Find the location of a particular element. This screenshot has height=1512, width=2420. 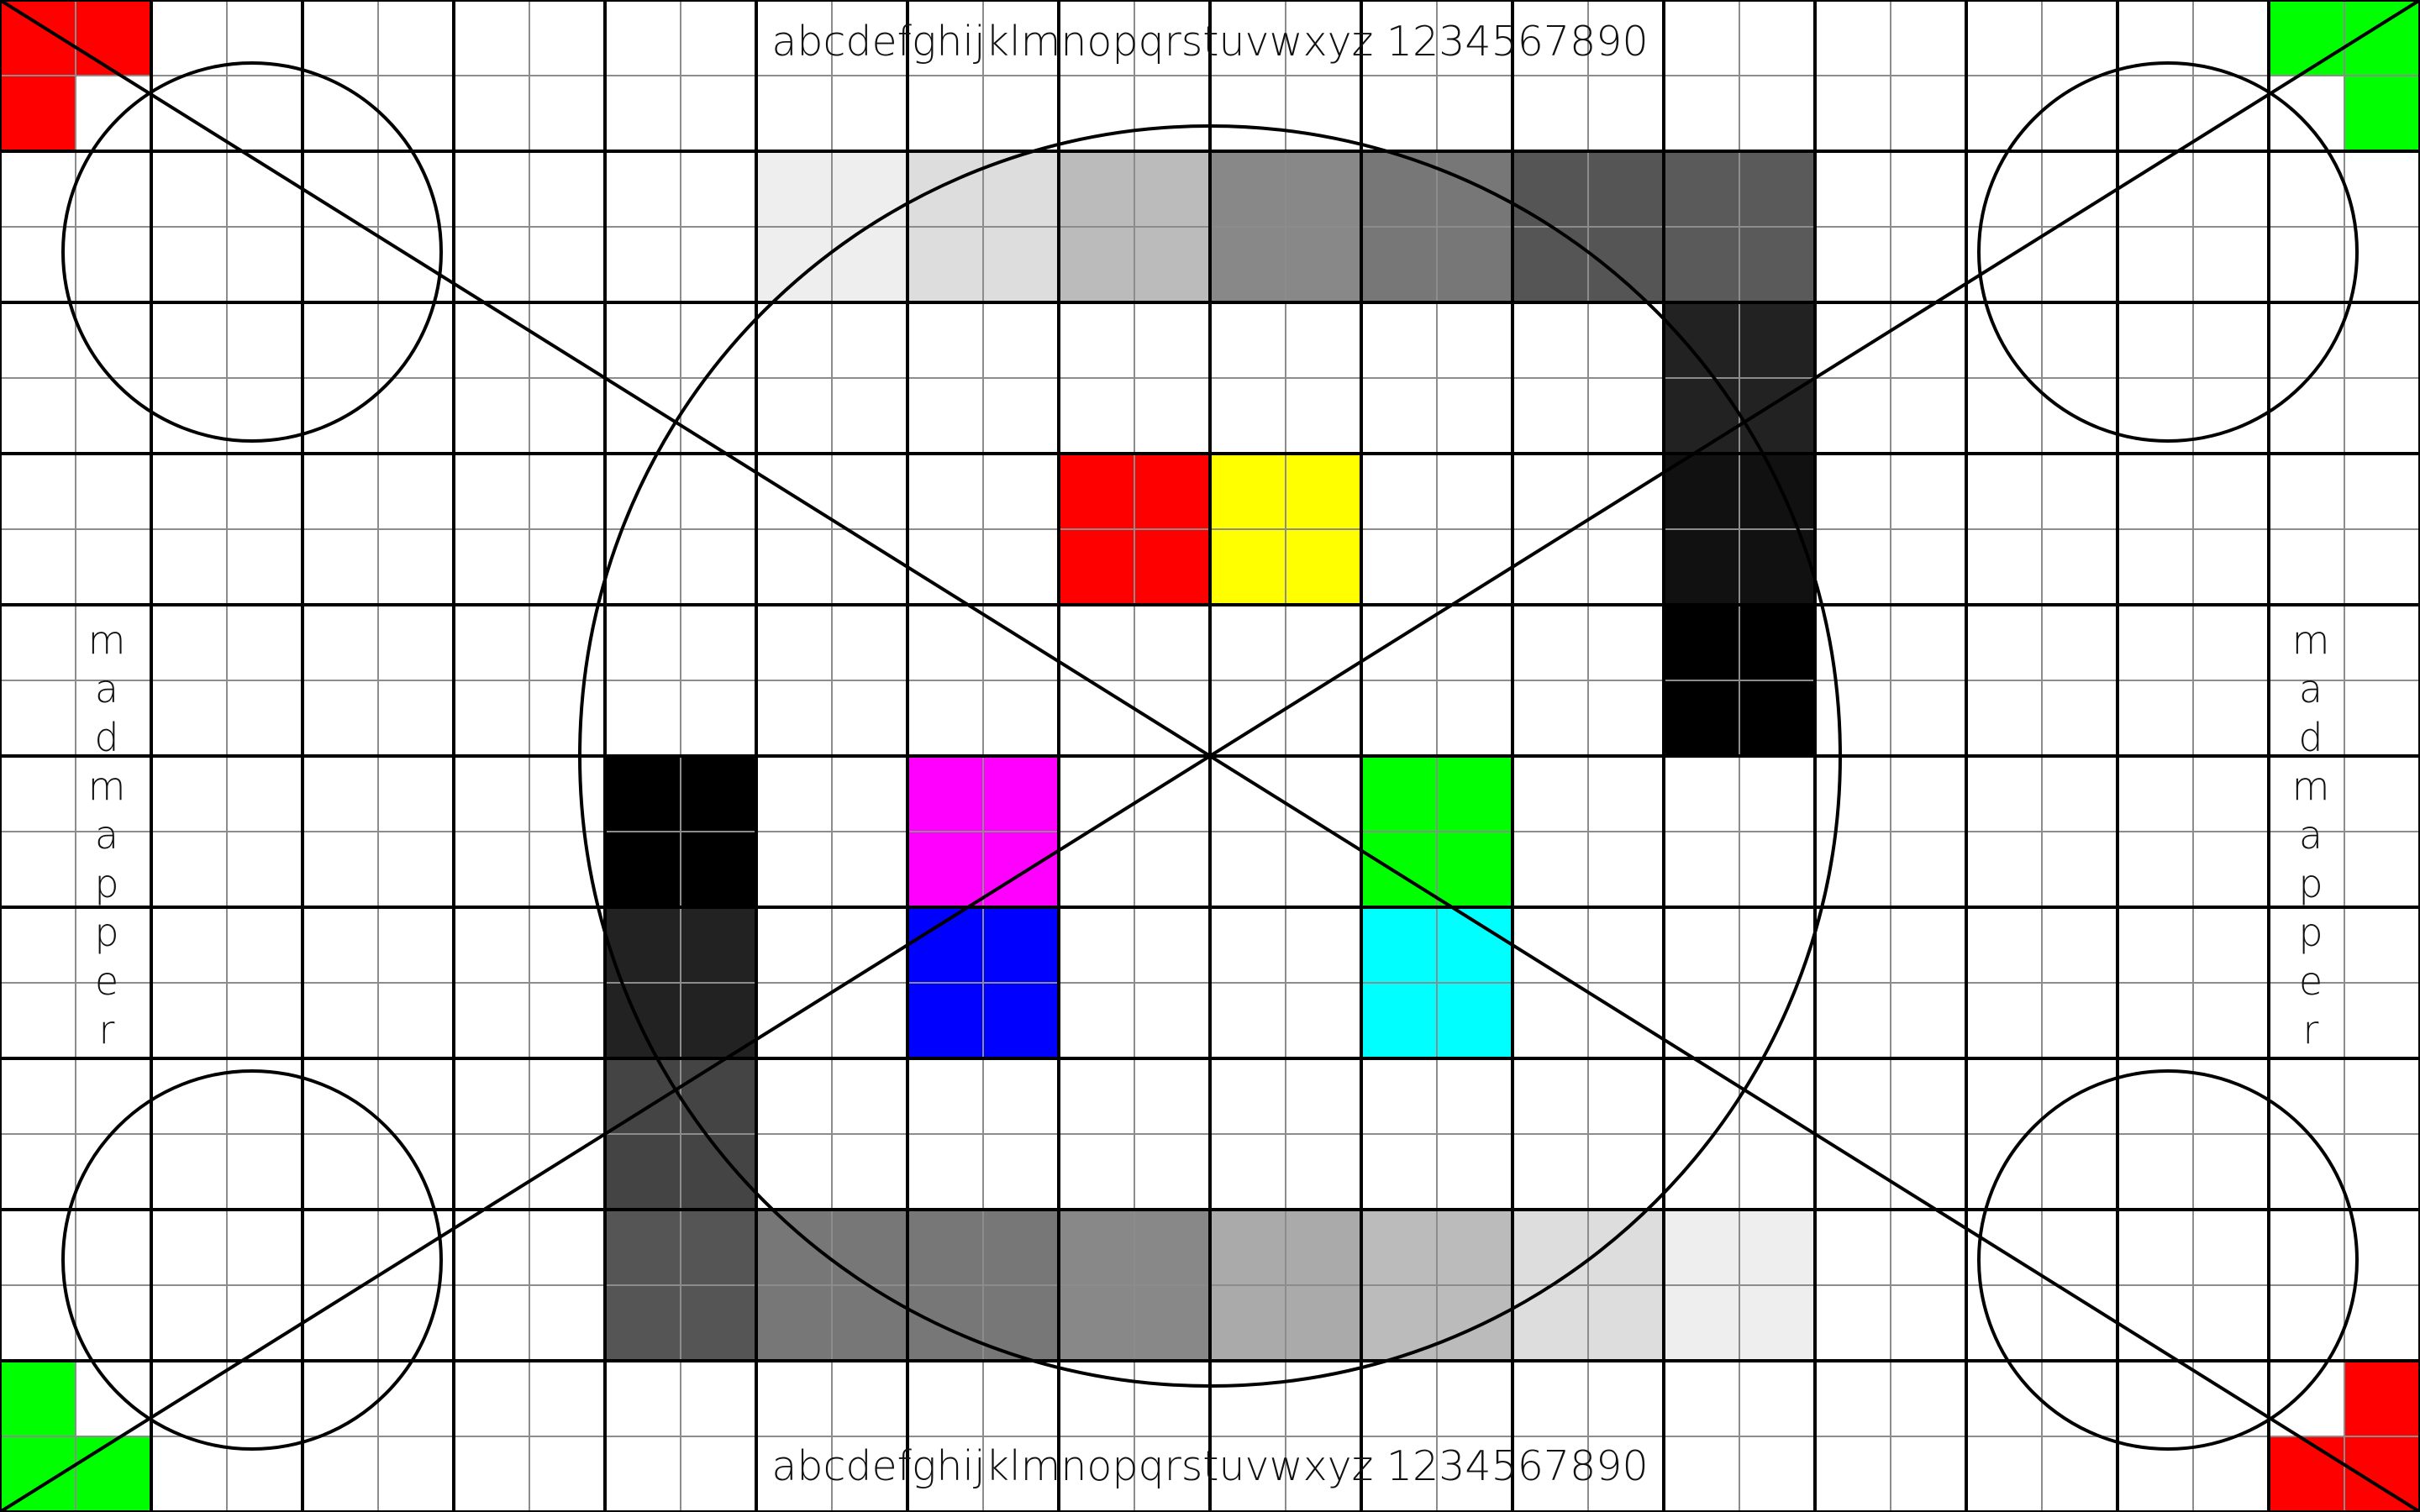

bottom-alphabet-line: abcdefghijklmnopqrstuvwxyz 1234567890 is located at coordinates (1209, 1466).